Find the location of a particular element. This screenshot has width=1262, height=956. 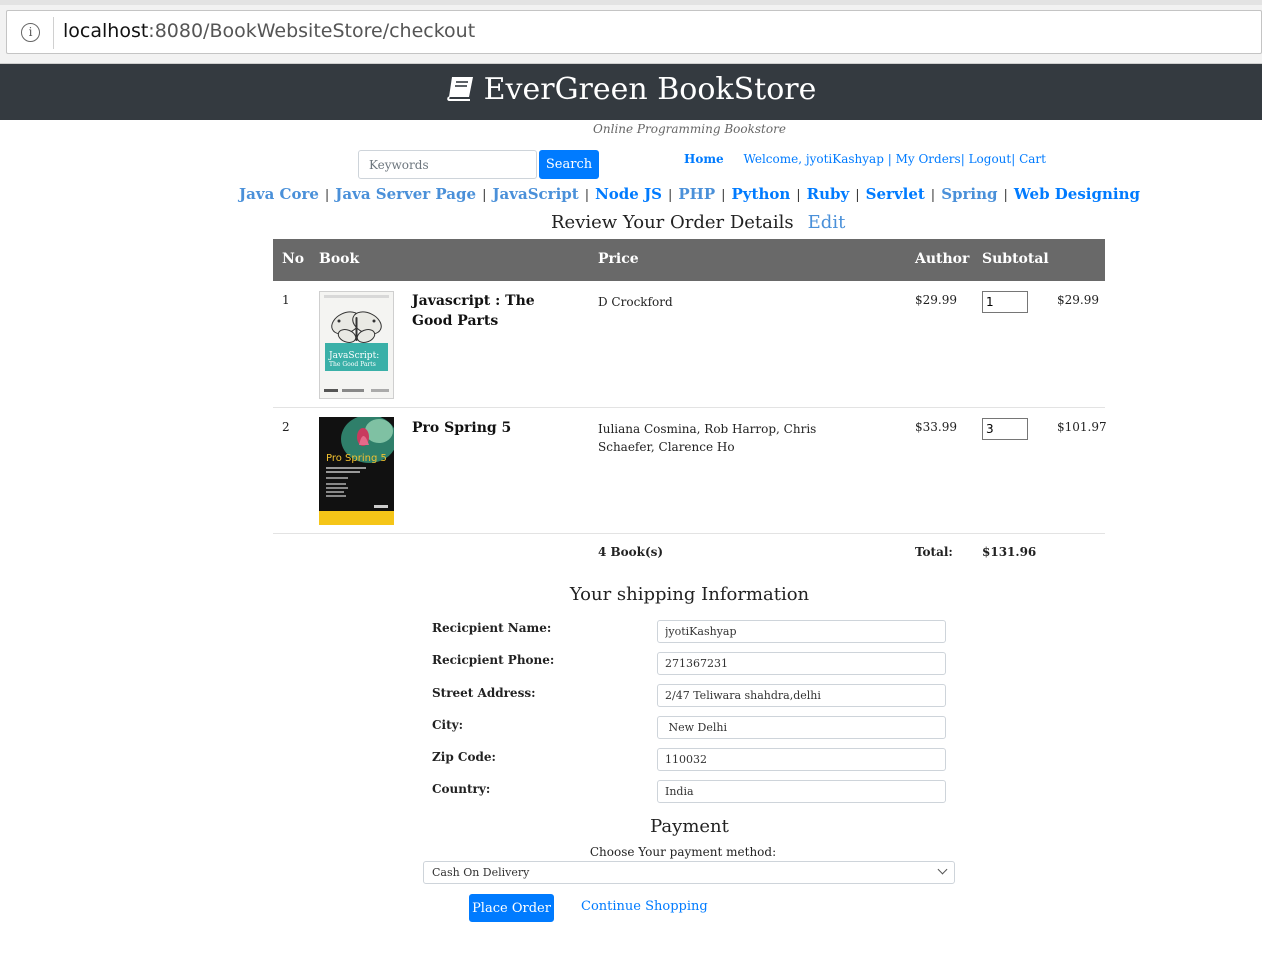

row-subtotal: $101.97 is located at coordinates (1082, 427).